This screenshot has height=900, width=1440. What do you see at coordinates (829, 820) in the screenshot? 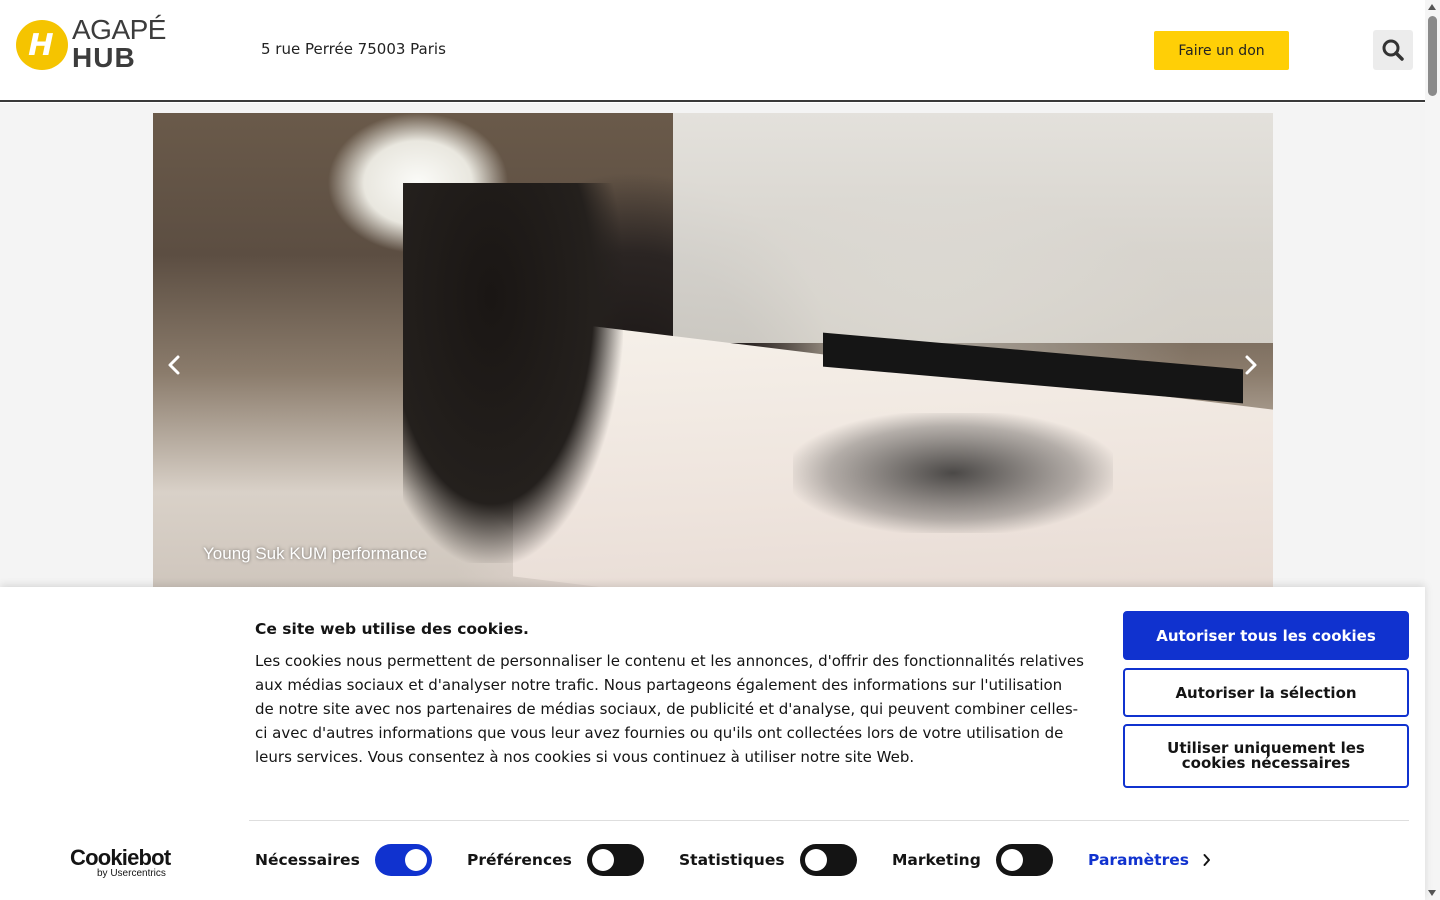
I see `cookie-banner-divider` at bounding box center [829, 820].